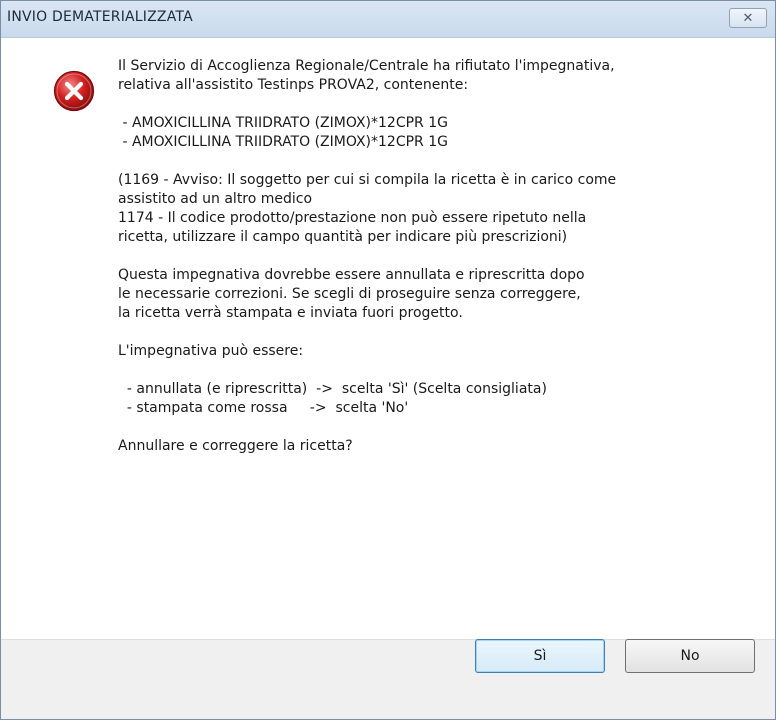 Image resolution: width=776 pixels, height=720 pixels. What do you see at coordinates (540, 656) in the screenshot?
I see `yes-button: Sì` at bounding box center [540, 656].